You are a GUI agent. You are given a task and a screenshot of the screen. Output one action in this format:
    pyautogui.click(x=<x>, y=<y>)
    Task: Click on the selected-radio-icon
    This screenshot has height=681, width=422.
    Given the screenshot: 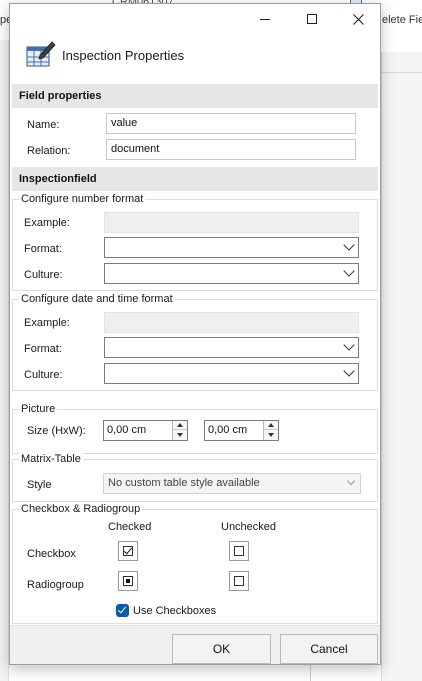 What is the action you would take?
    pyautogui.click(x=128, y=581)
    